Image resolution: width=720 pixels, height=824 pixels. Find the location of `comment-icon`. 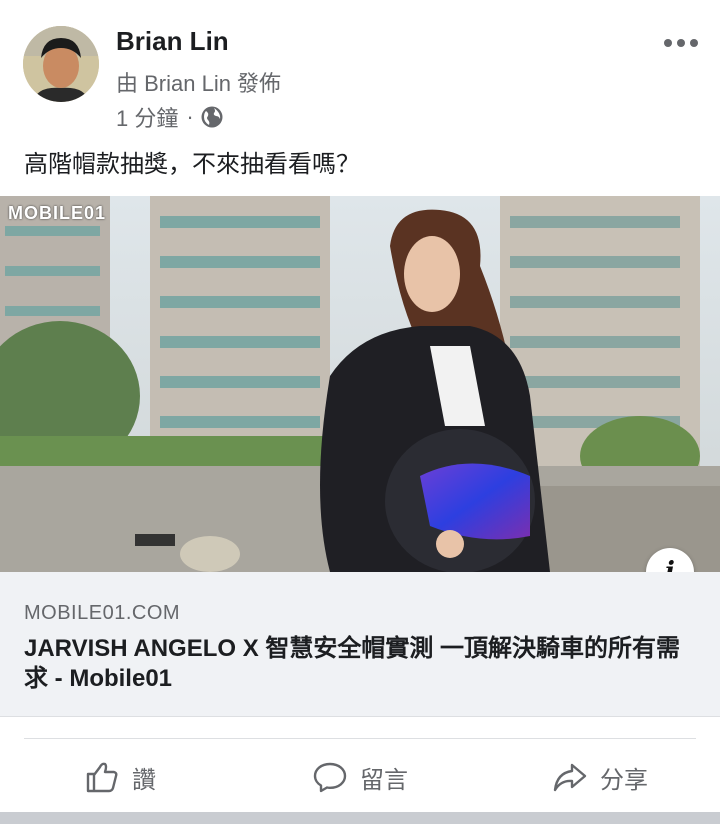

comment-icon is located at coordinates (330, 777).